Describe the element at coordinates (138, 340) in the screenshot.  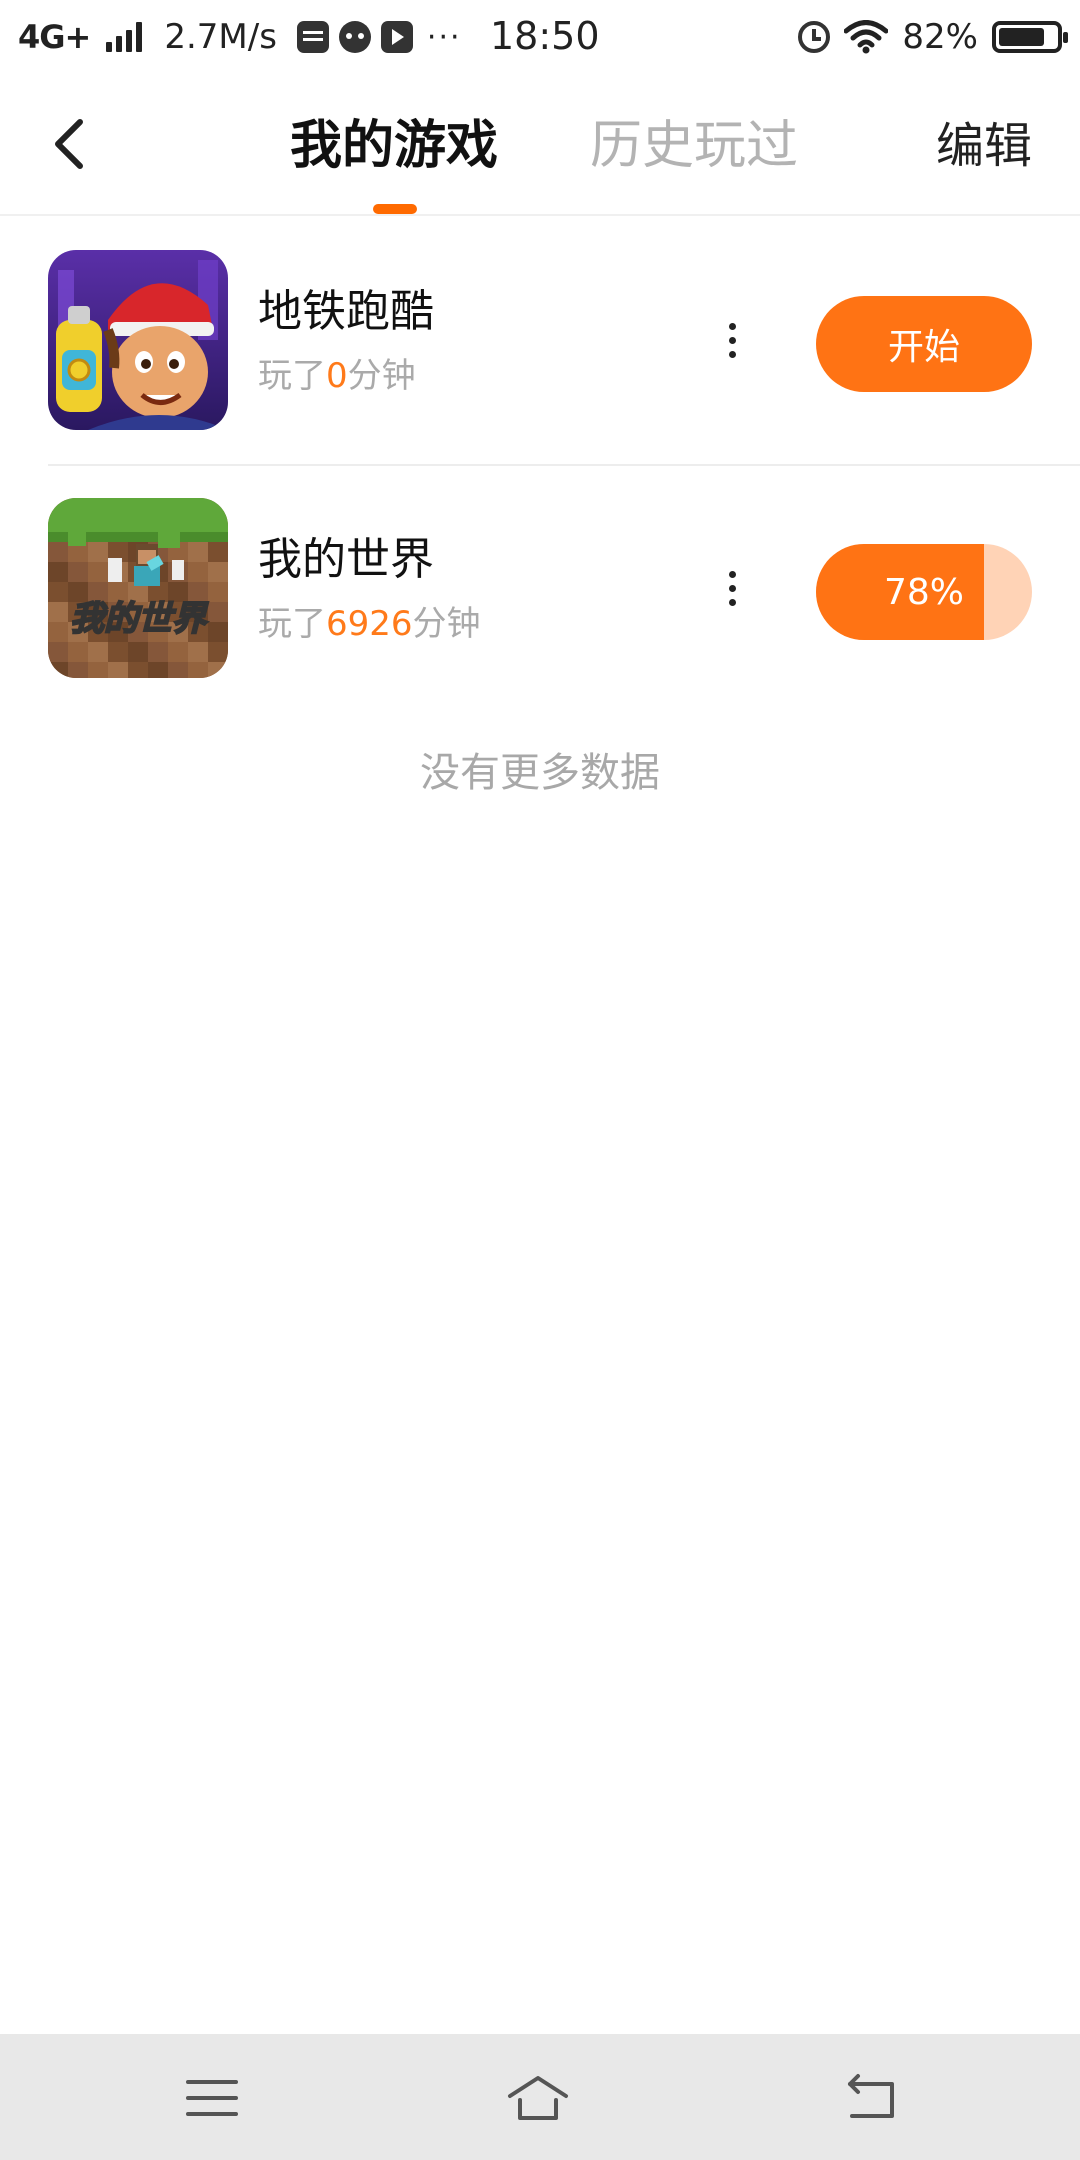
I see `subway-surfers-icon` at that location.